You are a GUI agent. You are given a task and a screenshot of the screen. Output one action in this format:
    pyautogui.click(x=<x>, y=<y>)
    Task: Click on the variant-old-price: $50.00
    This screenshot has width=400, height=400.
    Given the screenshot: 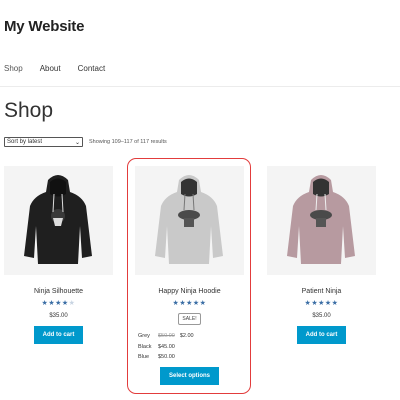 What is the action you would take?
    pyautogui.click(x=166, y=336)
    